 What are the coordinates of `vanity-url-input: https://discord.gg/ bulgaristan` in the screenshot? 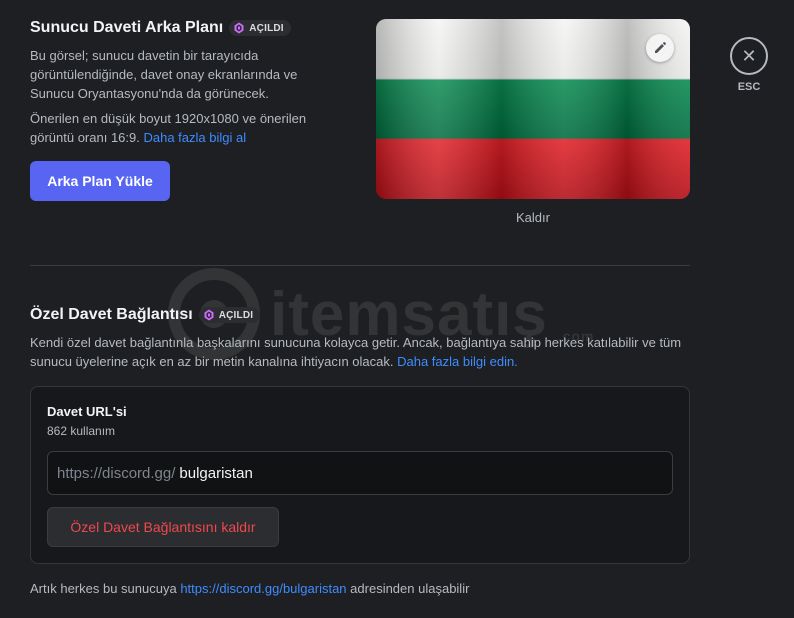 It's located at (360, 473).